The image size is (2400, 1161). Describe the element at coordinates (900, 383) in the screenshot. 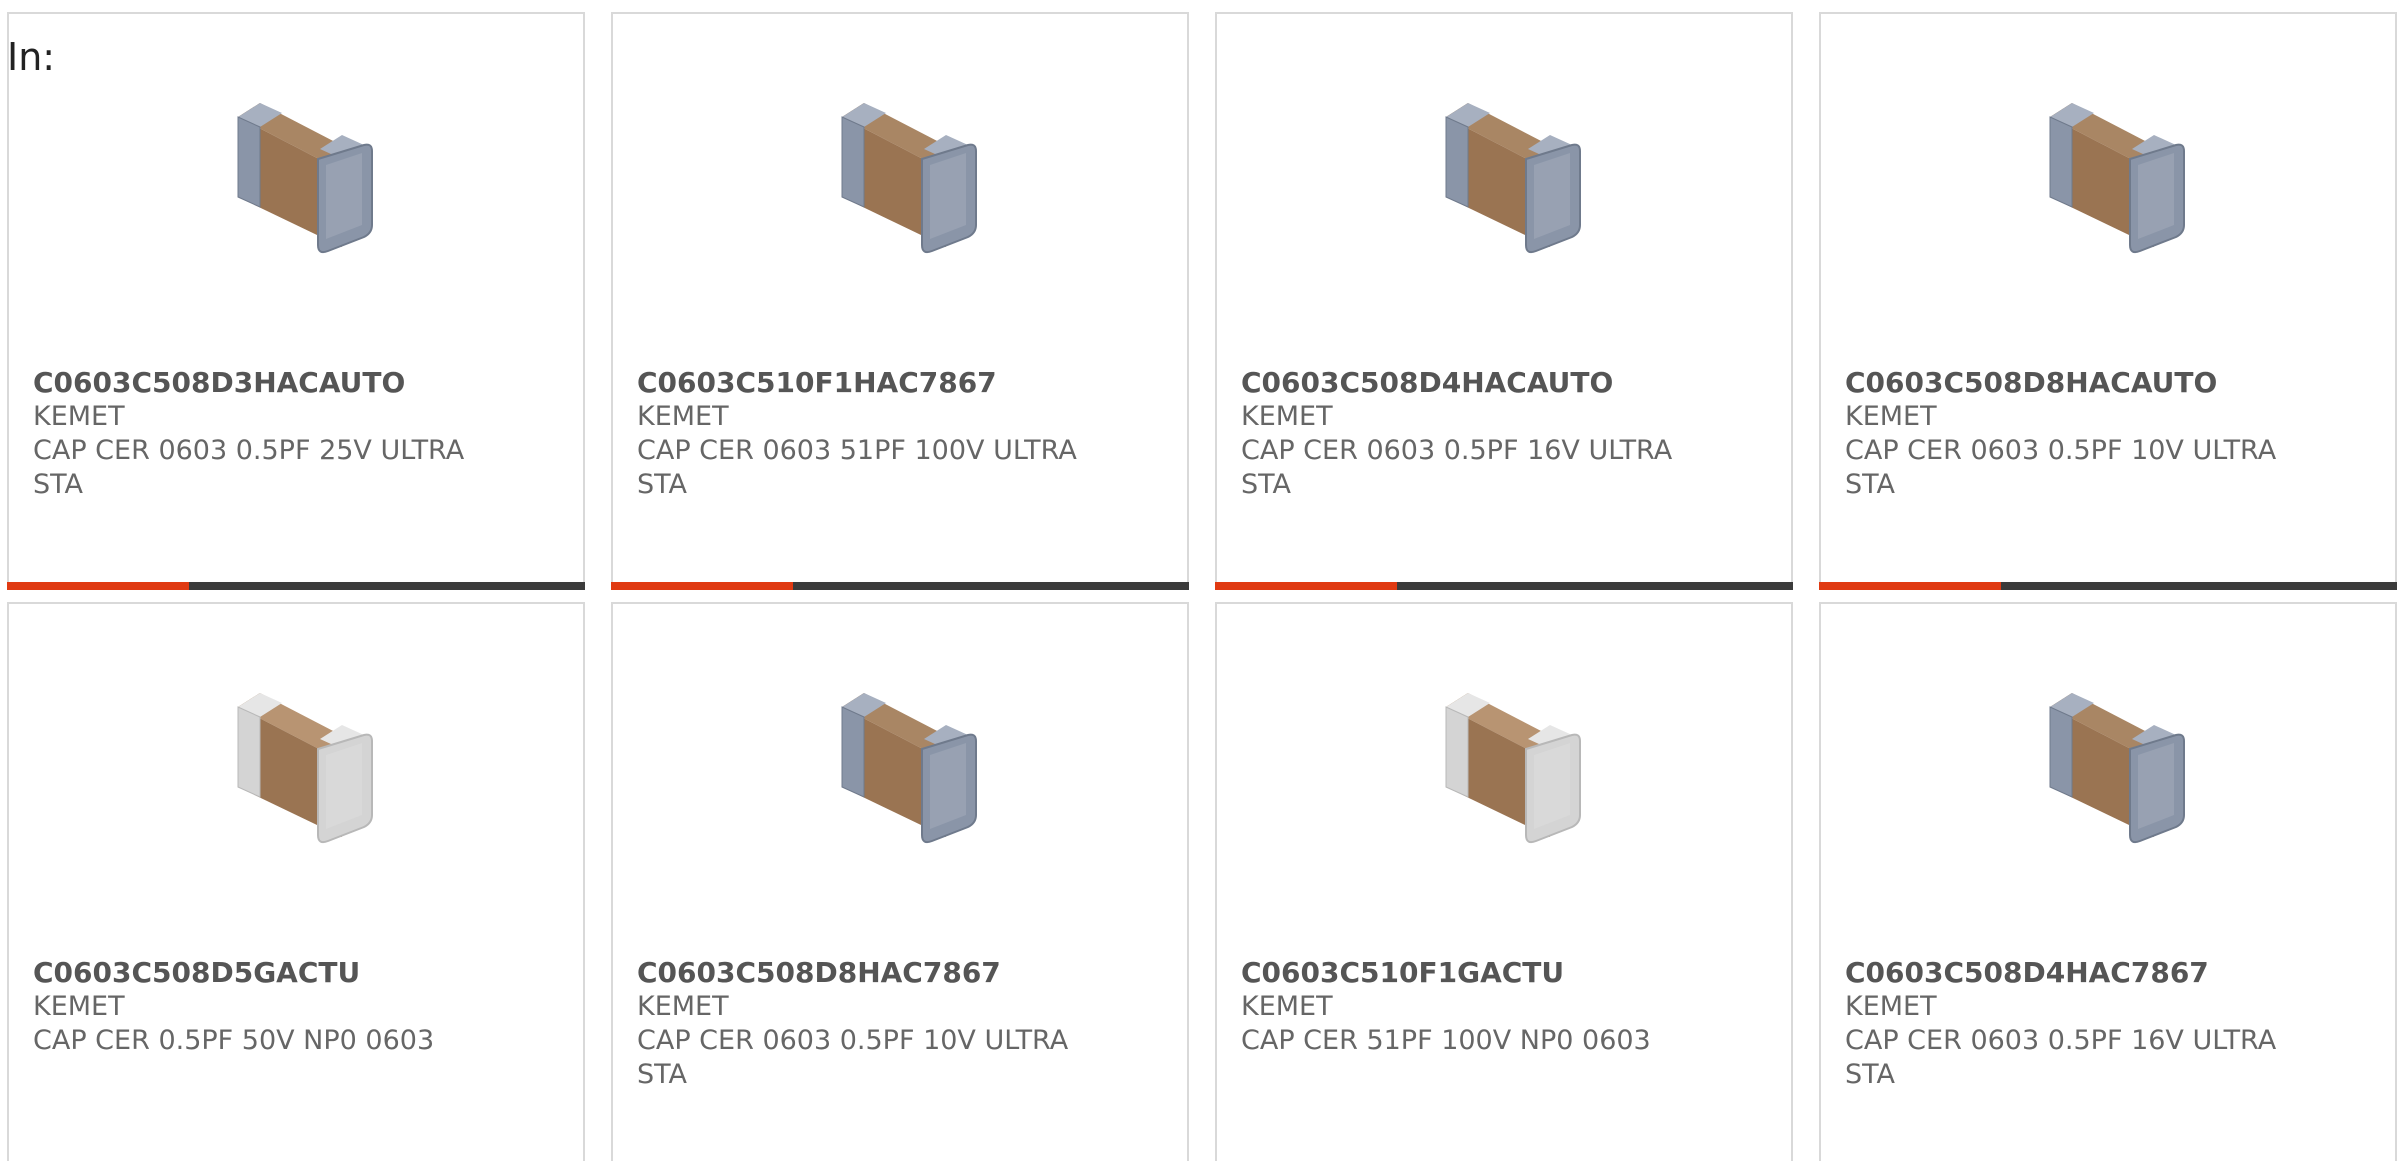

I see `part-number: C0603C510F1HAC7867` at that location.